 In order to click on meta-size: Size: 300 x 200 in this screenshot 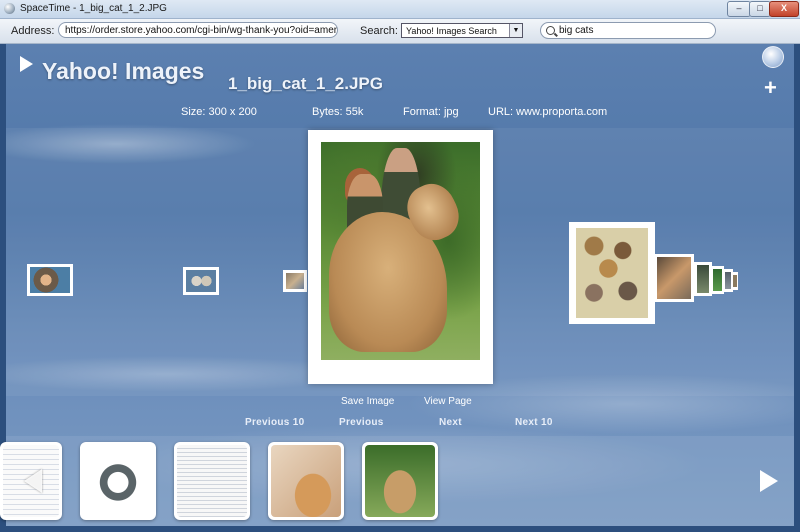, I will do `click(219, 112)`.